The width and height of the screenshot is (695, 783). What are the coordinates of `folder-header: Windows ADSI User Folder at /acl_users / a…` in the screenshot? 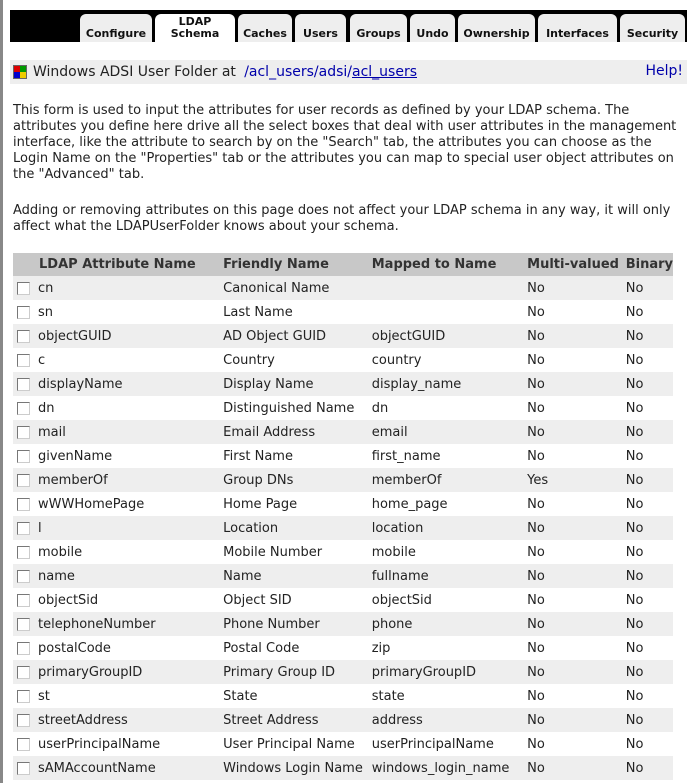 It's located at (348, 72).